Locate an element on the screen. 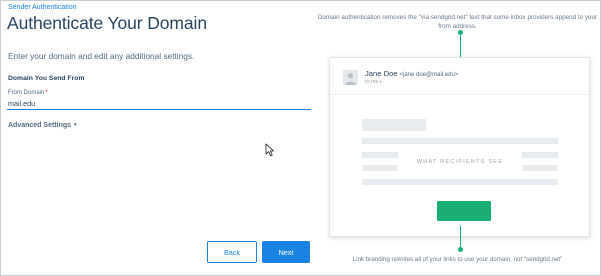  user-icon is located at coordinates (350, 79).